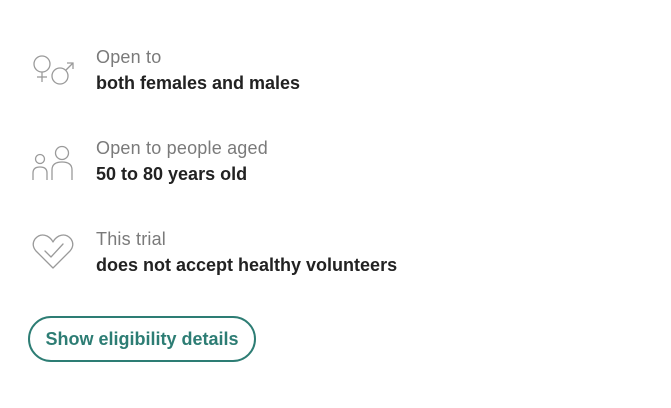 Image resolution: width=671 pixels, height=408 pixels. What do you see at coordinates (198, 70) in the screenshot?
I see `eligibility-text: Open to both females and males` at bounding box center [198, 70].